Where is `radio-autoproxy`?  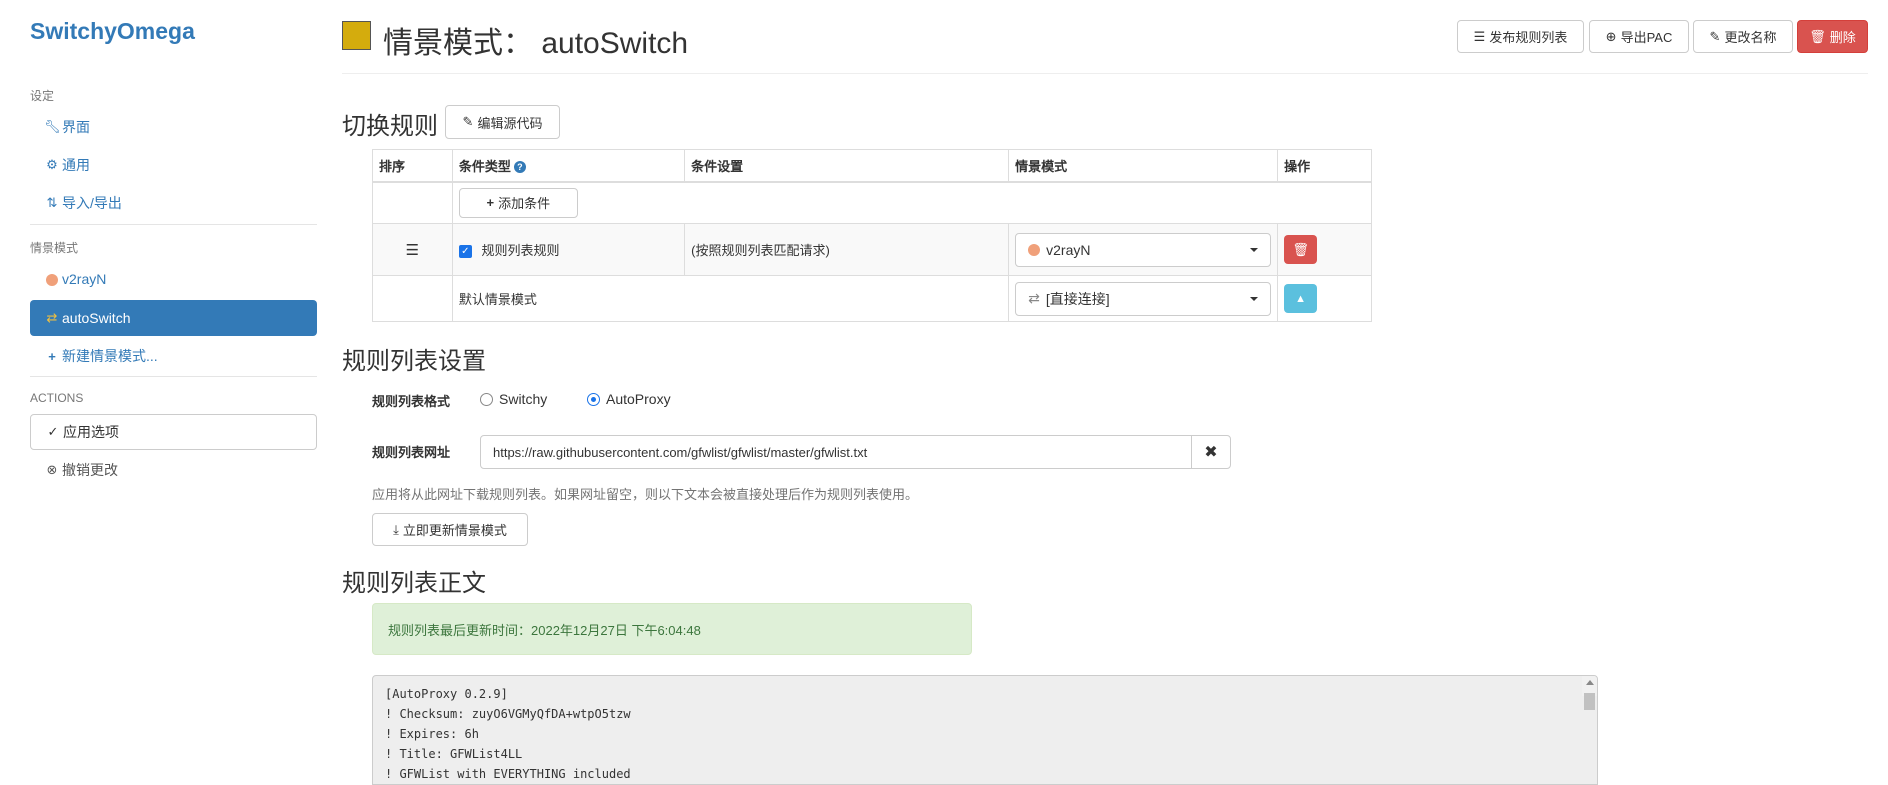
radio-autoproxy is located at coordinates (593, 399).